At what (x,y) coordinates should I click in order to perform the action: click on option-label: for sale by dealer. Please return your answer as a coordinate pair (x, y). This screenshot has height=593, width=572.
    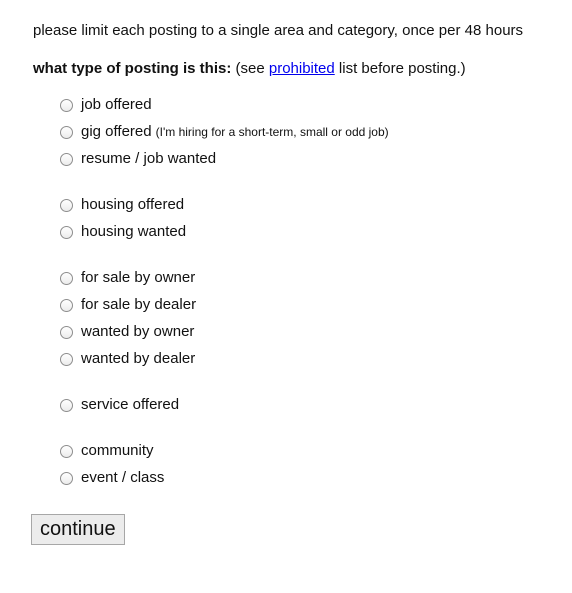
    Looking at the image, I should click on (139, 304).